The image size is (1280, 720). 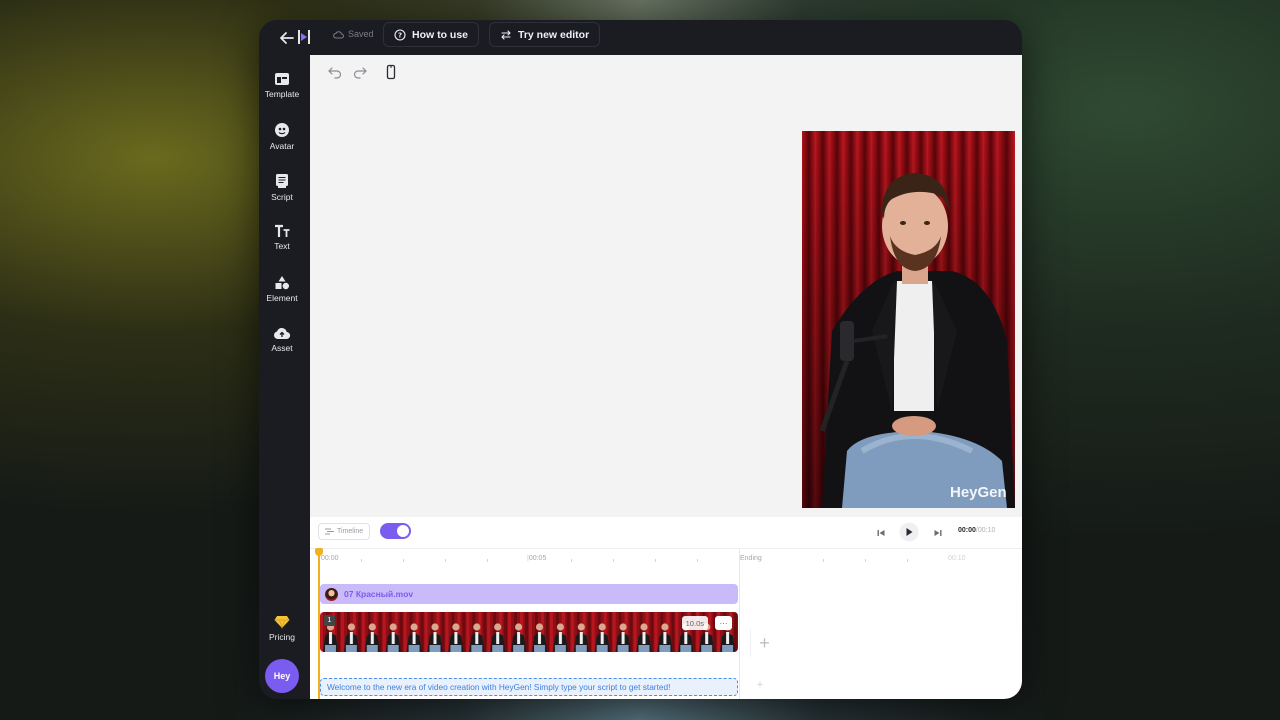 What do you see at coordinates (282, 246) in the screenshot?
I see `sidebar-item-text-label: Text` at bounding box center [282, 246].